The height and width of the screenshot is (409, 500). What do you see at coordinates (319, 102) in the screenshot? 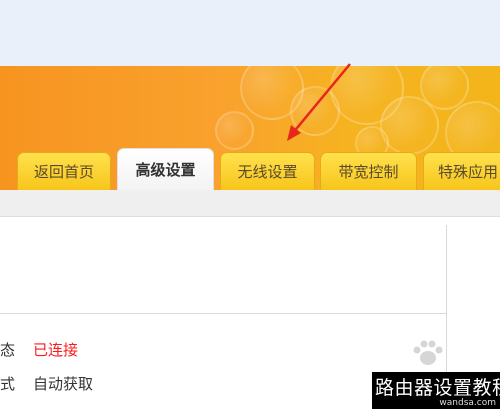
I see `annotation-arrow-icon` at bounding box center [319, 102].